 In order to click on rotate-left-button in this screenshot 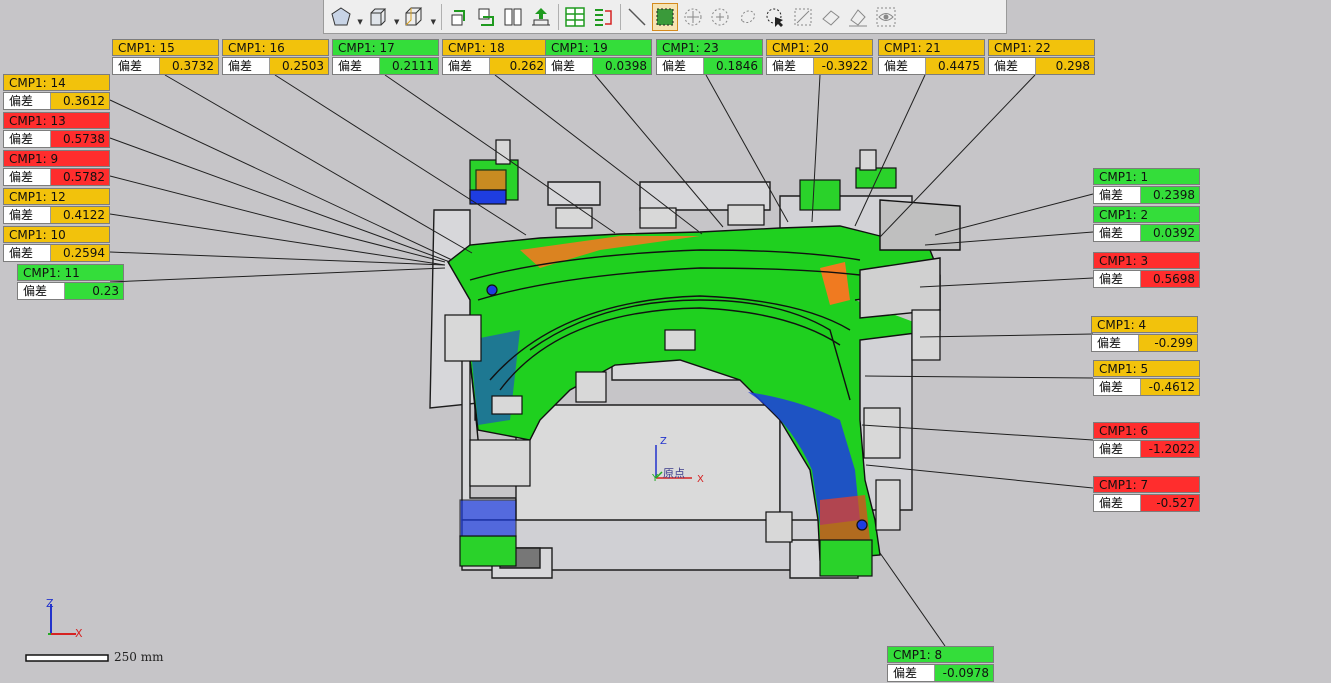, I will do `click(458, 17)`.